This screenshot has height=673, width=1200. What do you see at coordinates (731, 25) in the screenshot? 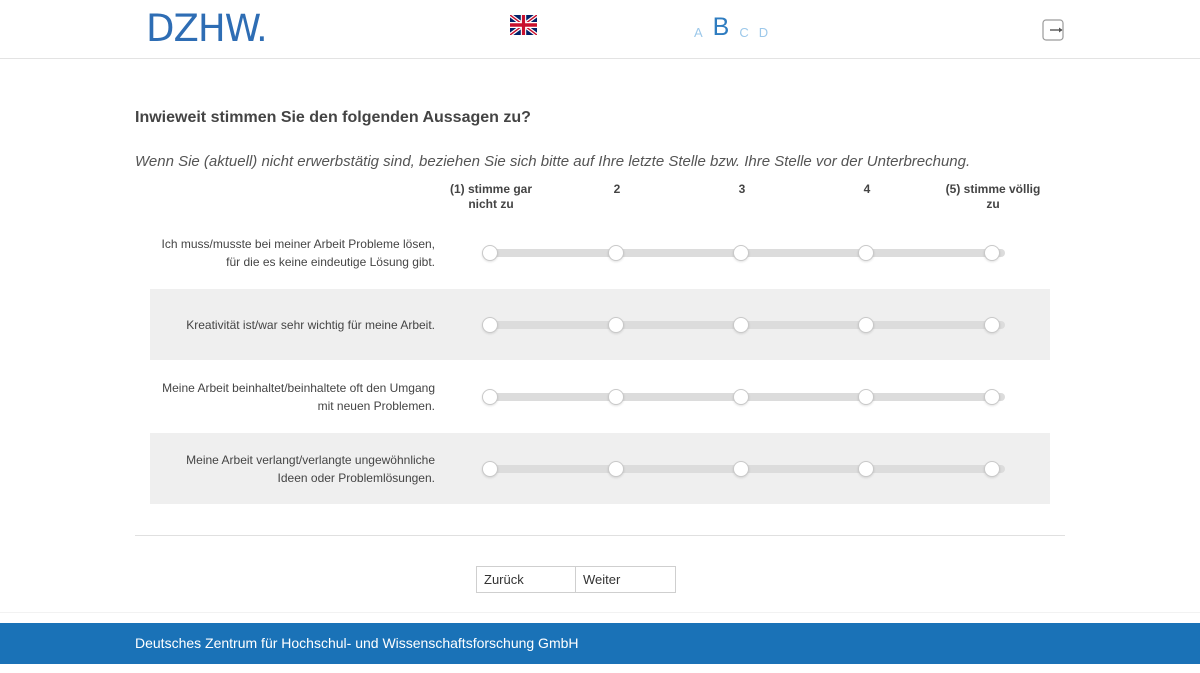
I see `font-size-switcher: A B C D` at bounding box center [731, 25].